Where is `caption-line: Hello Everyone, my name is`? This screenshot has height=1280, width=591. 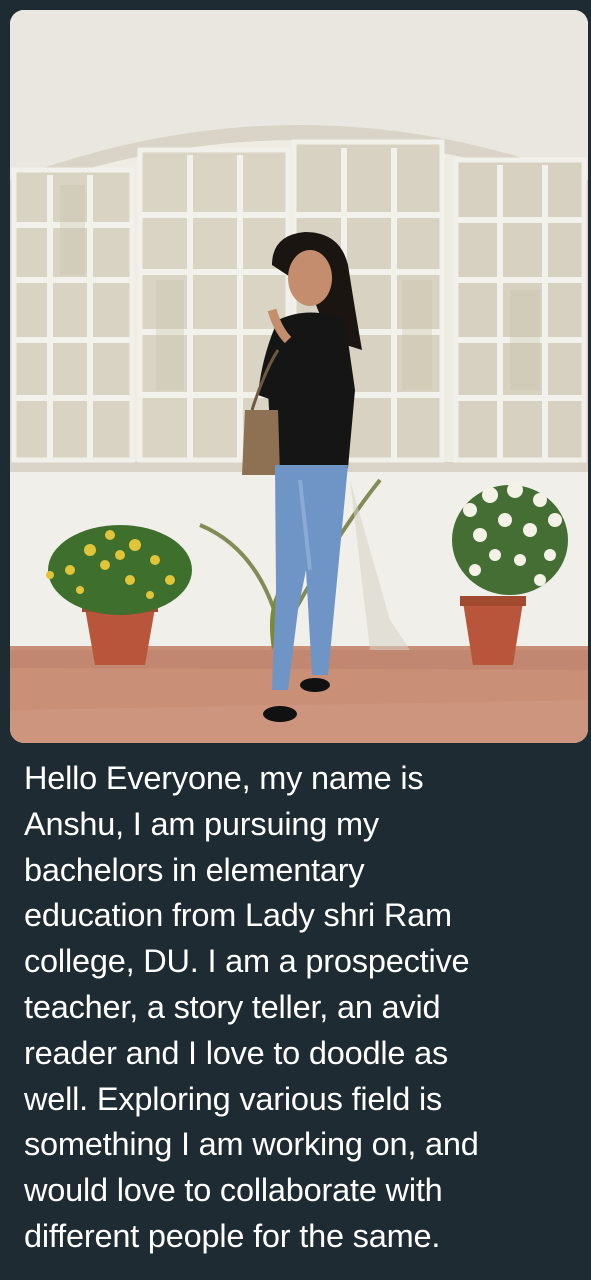 caption-line: Hello Everyone, my name is is located at coordinates (224, 778).